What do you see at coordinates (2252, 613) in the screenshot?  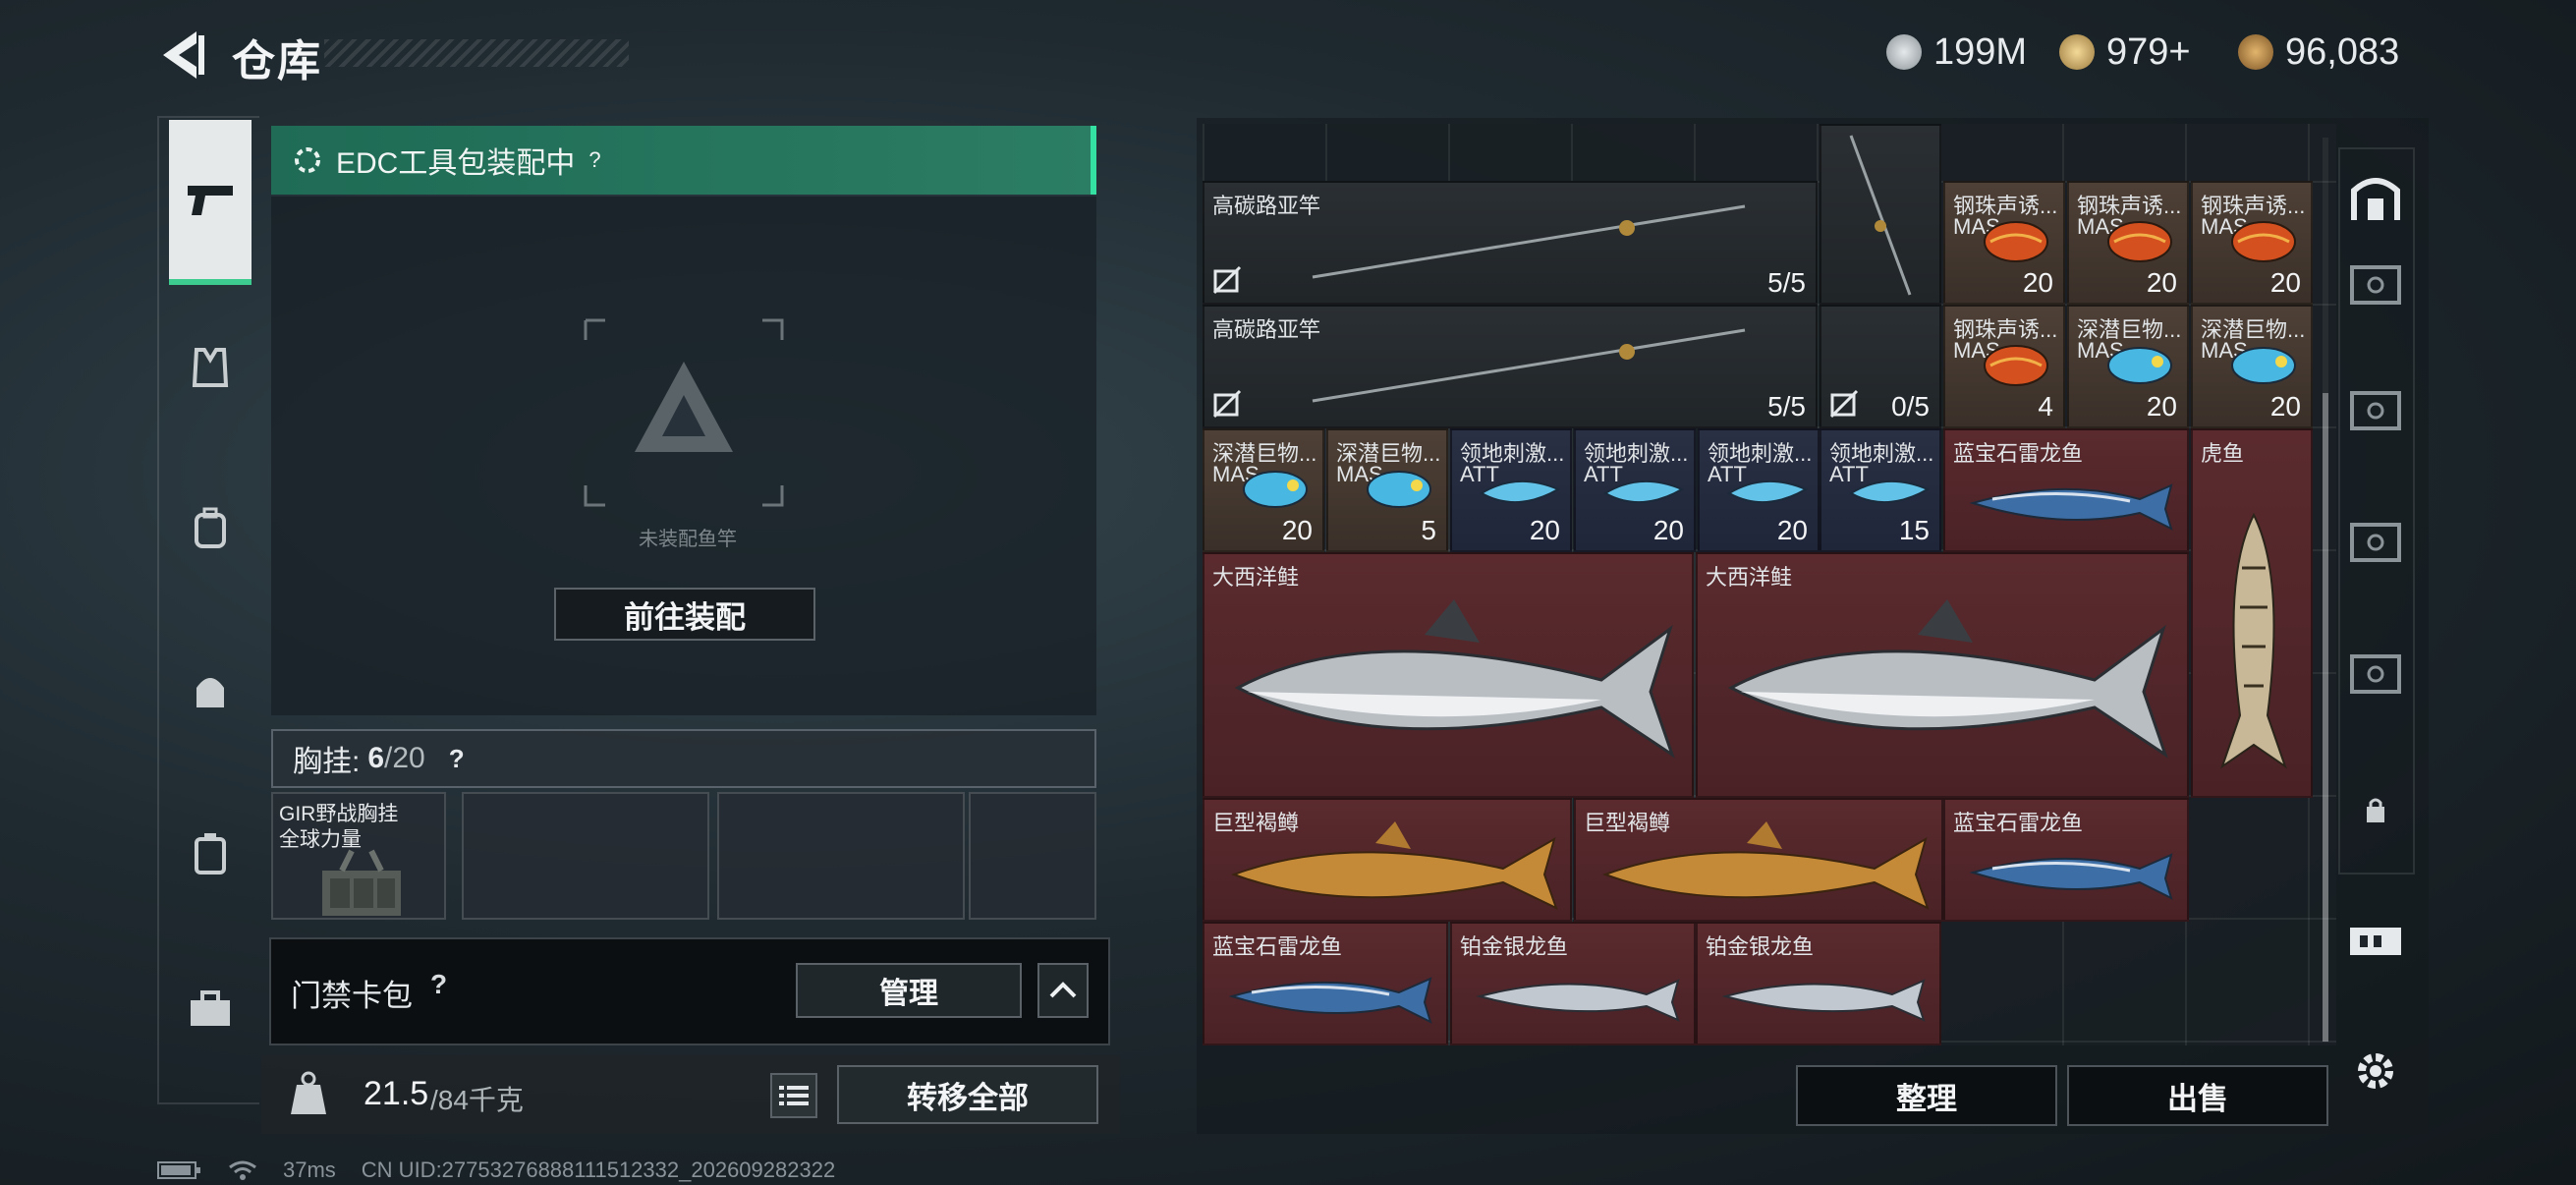 I see `fish-item: 虎鱼` at bounding box center [2252, 613].